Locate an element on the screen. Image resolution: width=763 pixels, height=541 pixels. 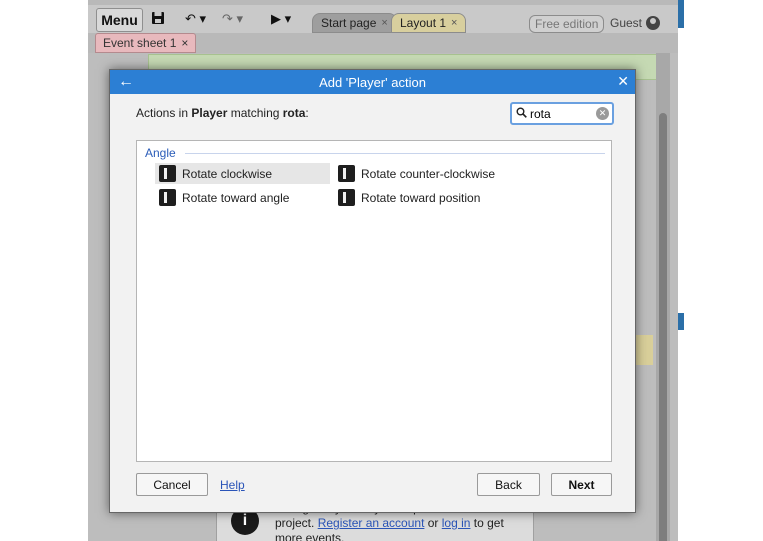
dialog-title-bar: ← Add 'Player' action ✕ is located at coordinates (372, 82).